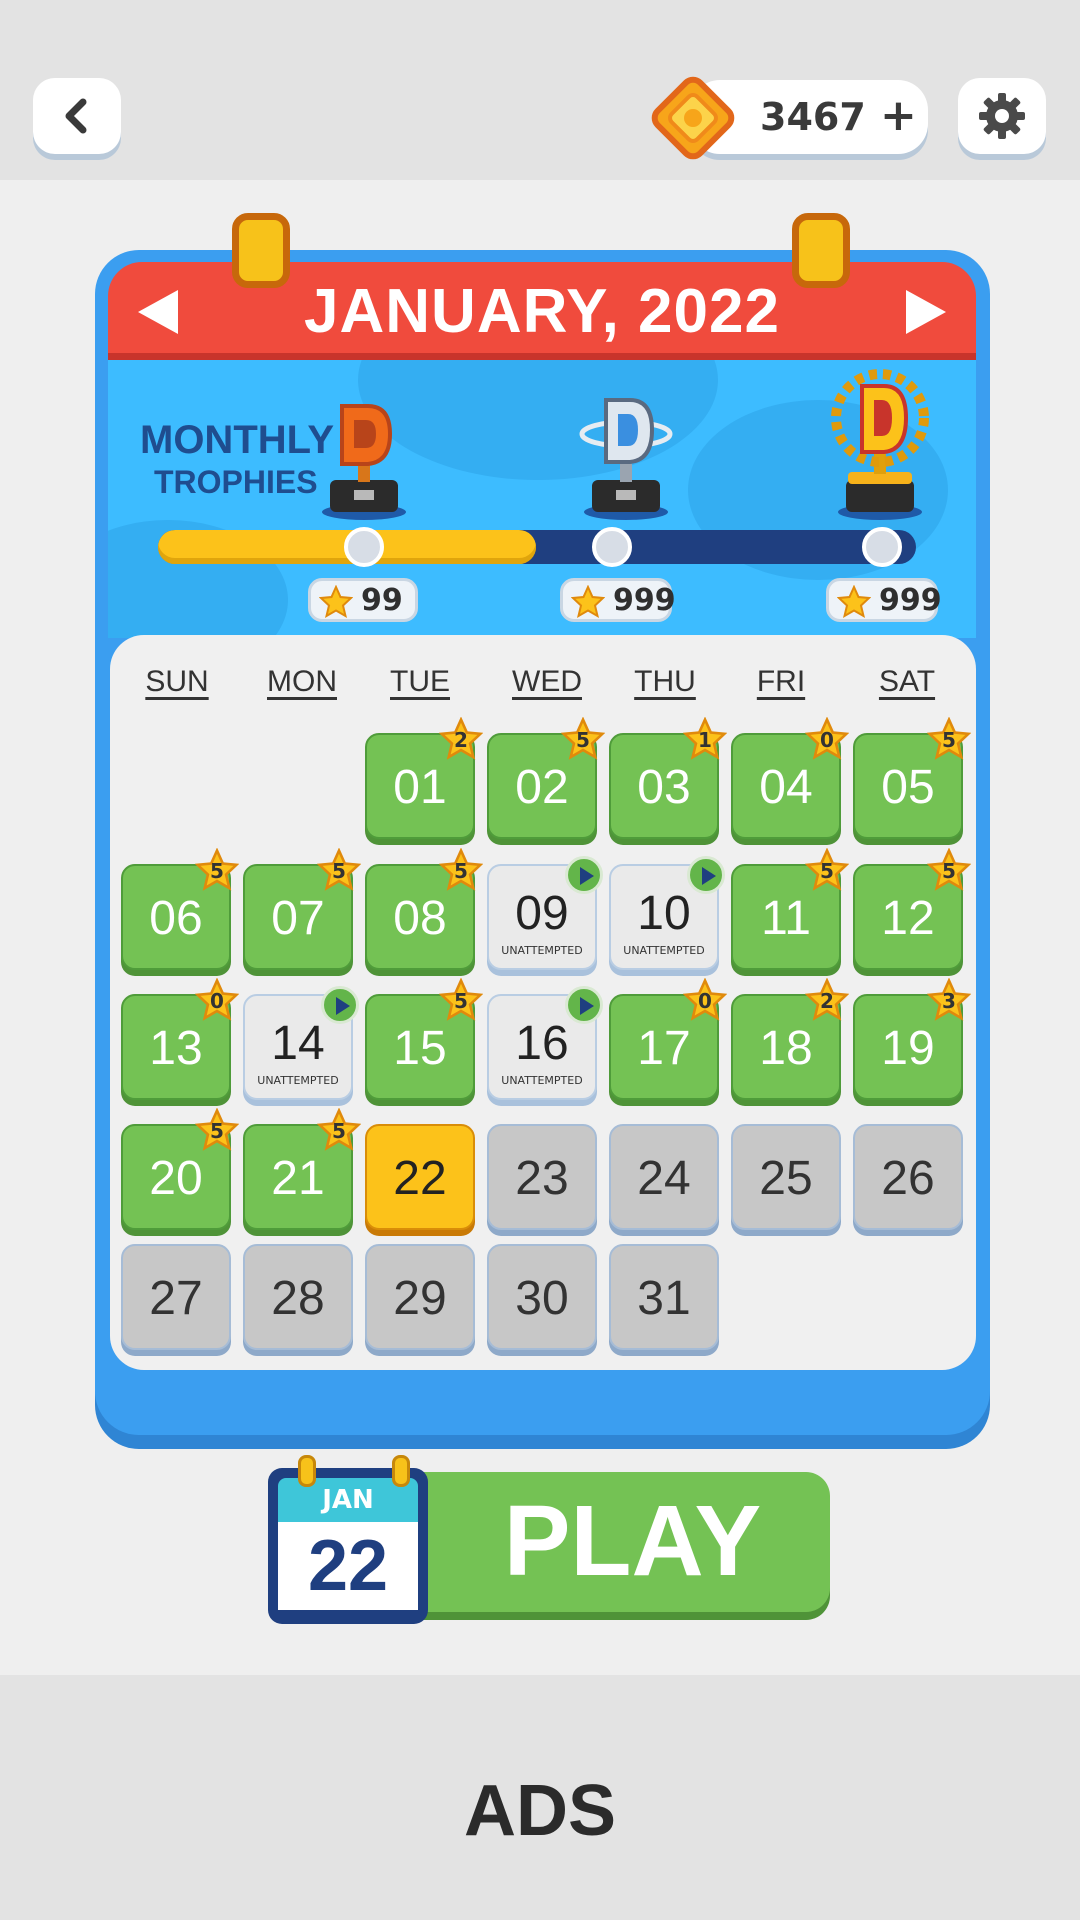 The image size is (1080, 1920). I want to click on settings-button, so click(1002, 116).